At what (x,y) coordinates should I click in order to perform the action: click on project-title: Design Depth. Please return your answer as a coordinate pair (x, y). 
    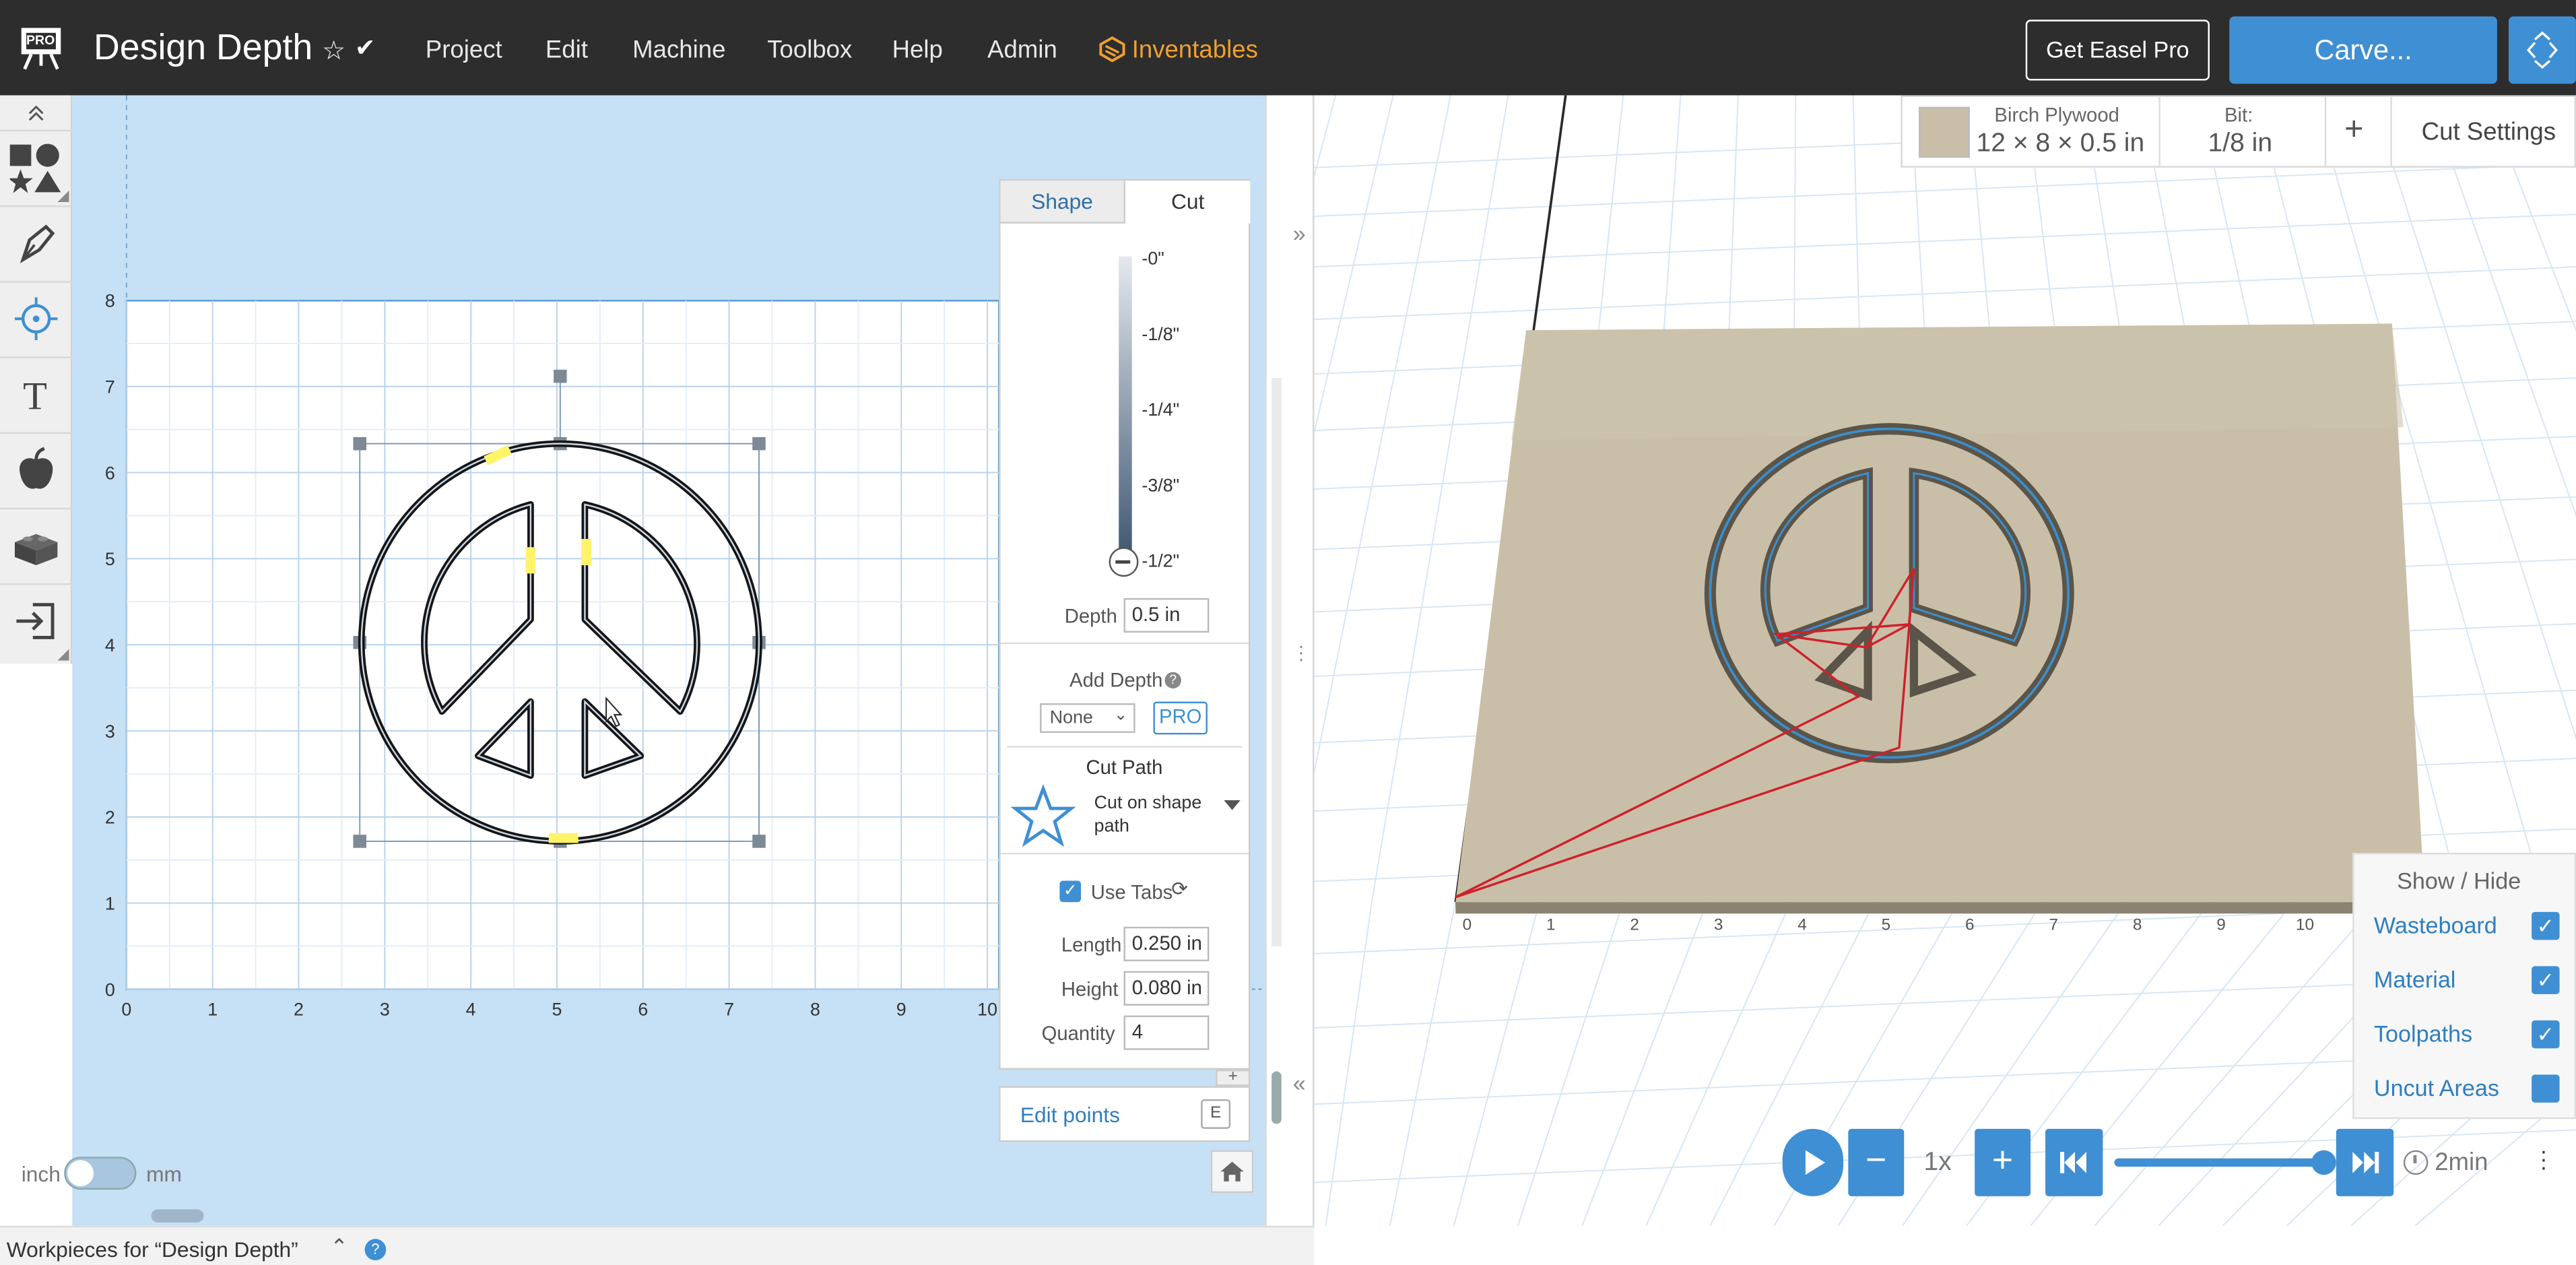
    Looking at the image, I should click on (203, 47).